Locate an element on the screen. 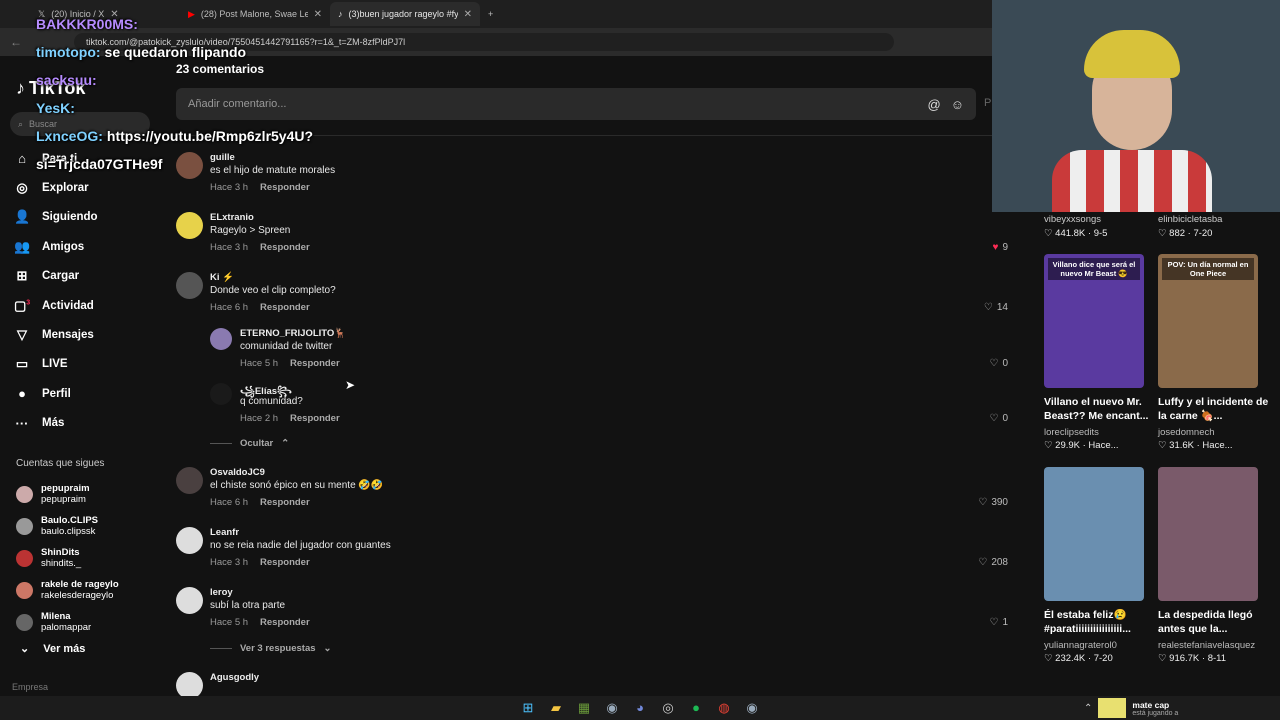  divider is located at coordinates (221, 648).